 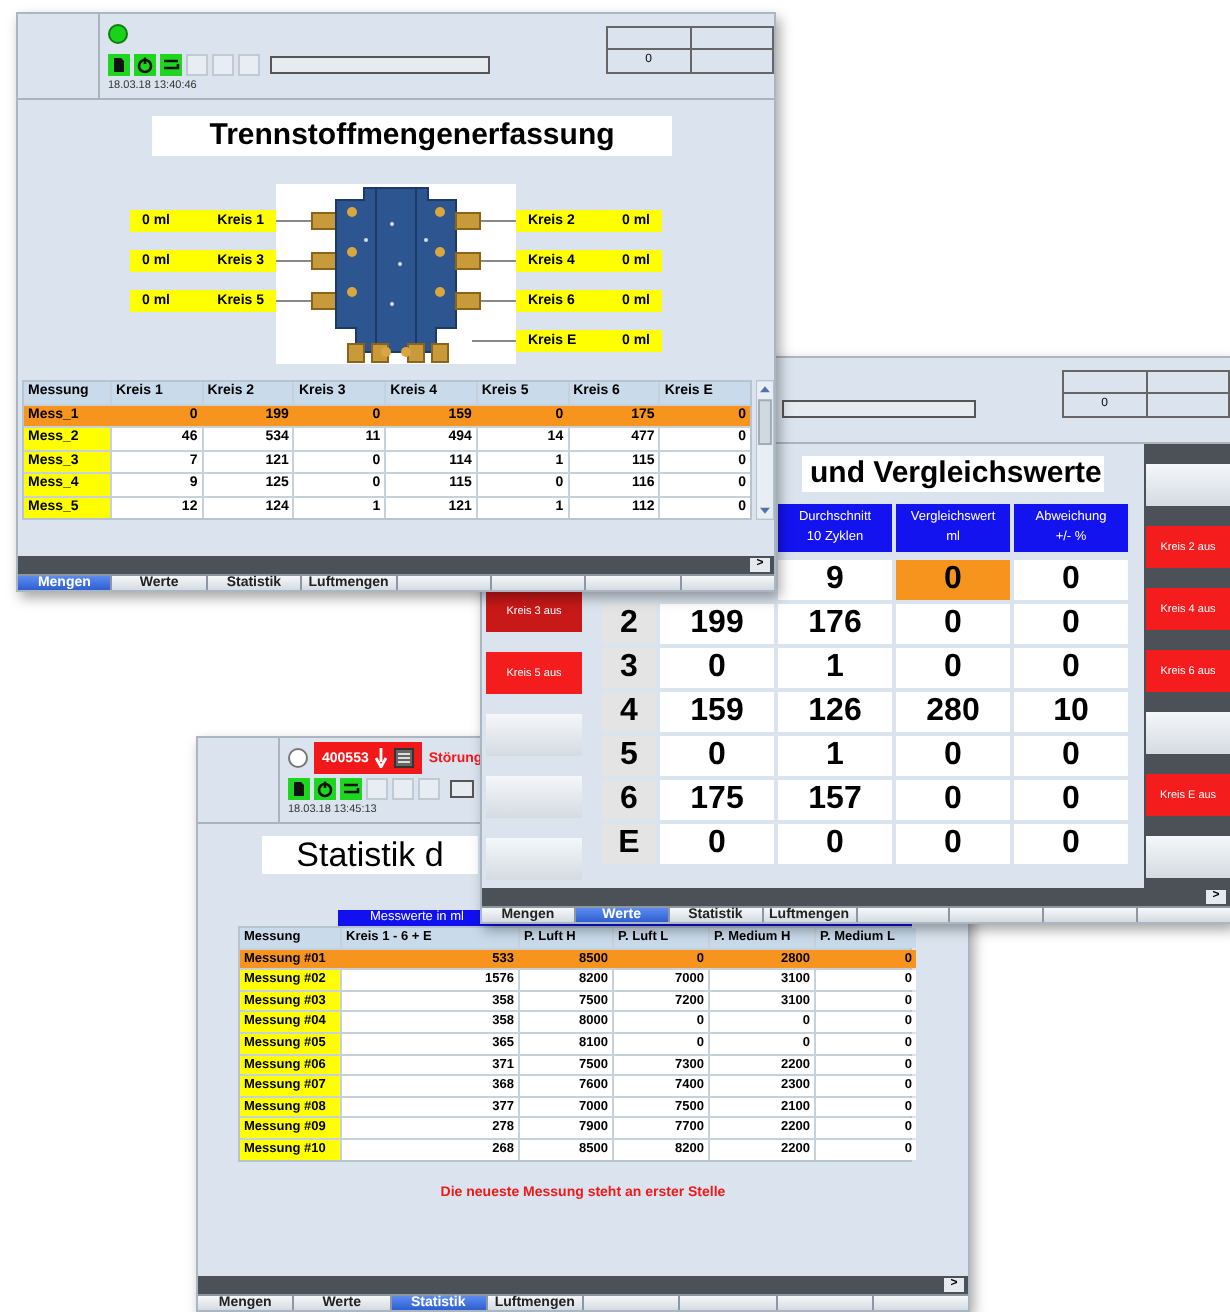 What do you see at coordinates (835, 712) in the screenshot?
I see `table-cell: 126` at bounding box center [835, 712].